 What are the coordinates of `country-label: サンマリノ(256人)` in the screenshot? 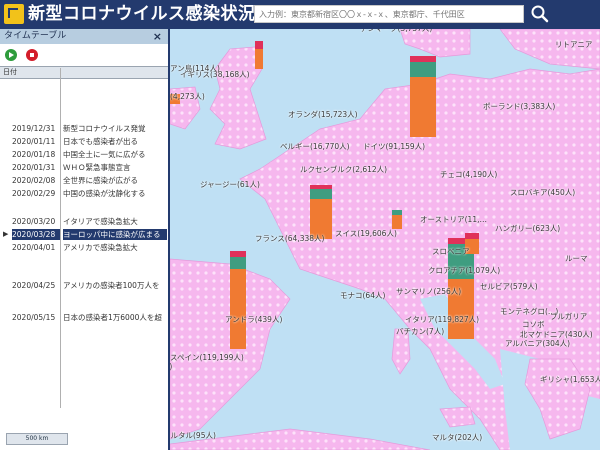 It's located at (429, 291).